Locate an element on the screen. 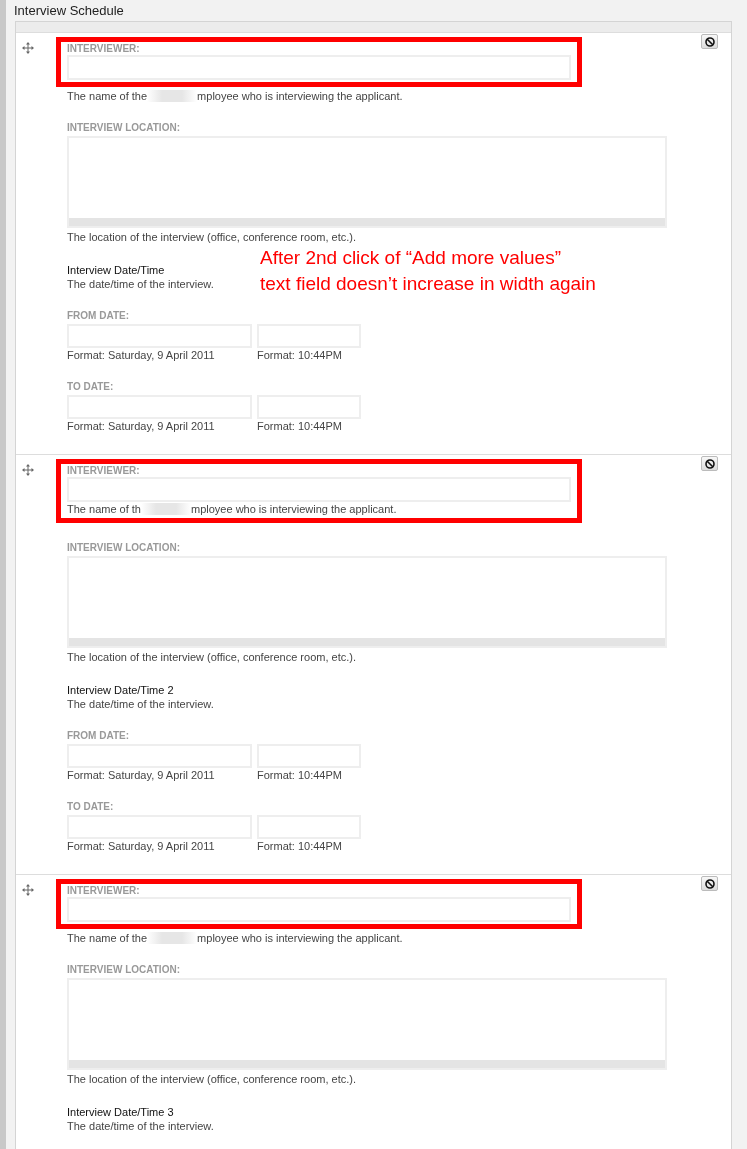 The image size is (747, 1149). text-field is located at coordinates (319, 489).